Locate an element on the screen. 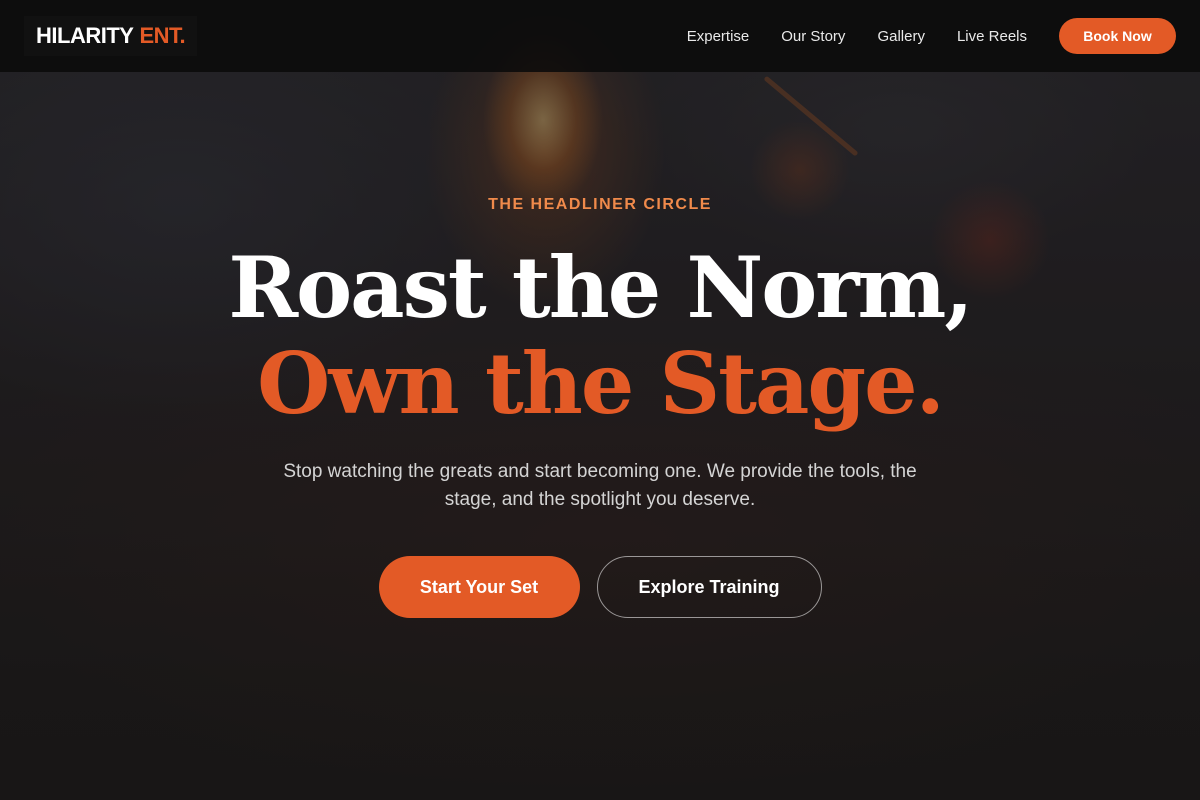  hero-headline-line2: Own the Stage. is located at coordinates (601, 383).